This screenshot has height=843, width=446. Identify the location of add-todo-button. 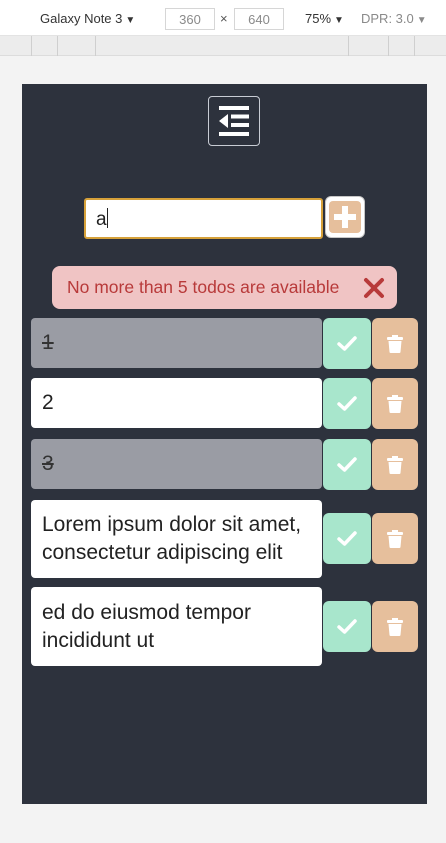
(345, 217).